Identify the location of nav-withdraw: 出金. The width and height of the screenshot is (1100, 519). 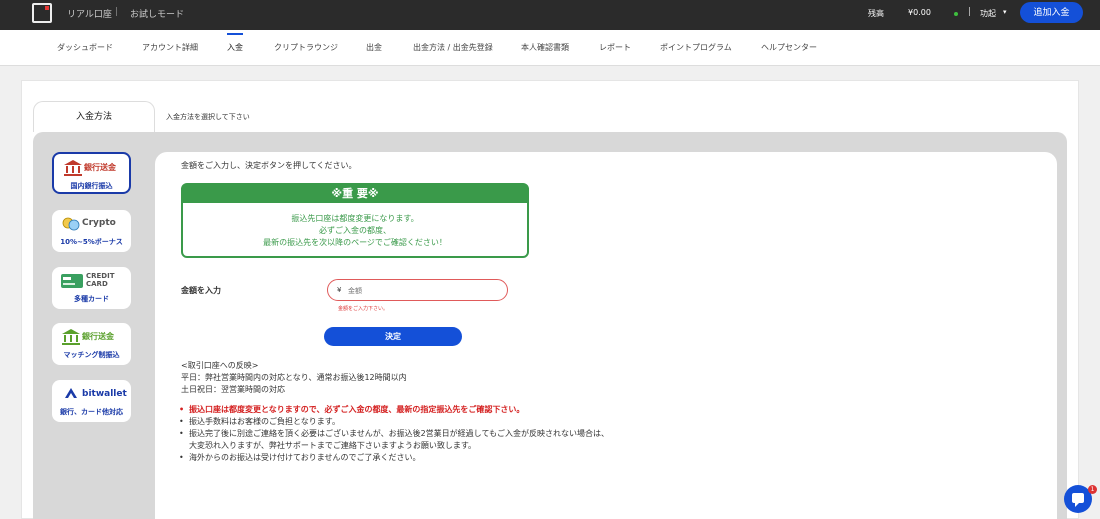
(374, 47).